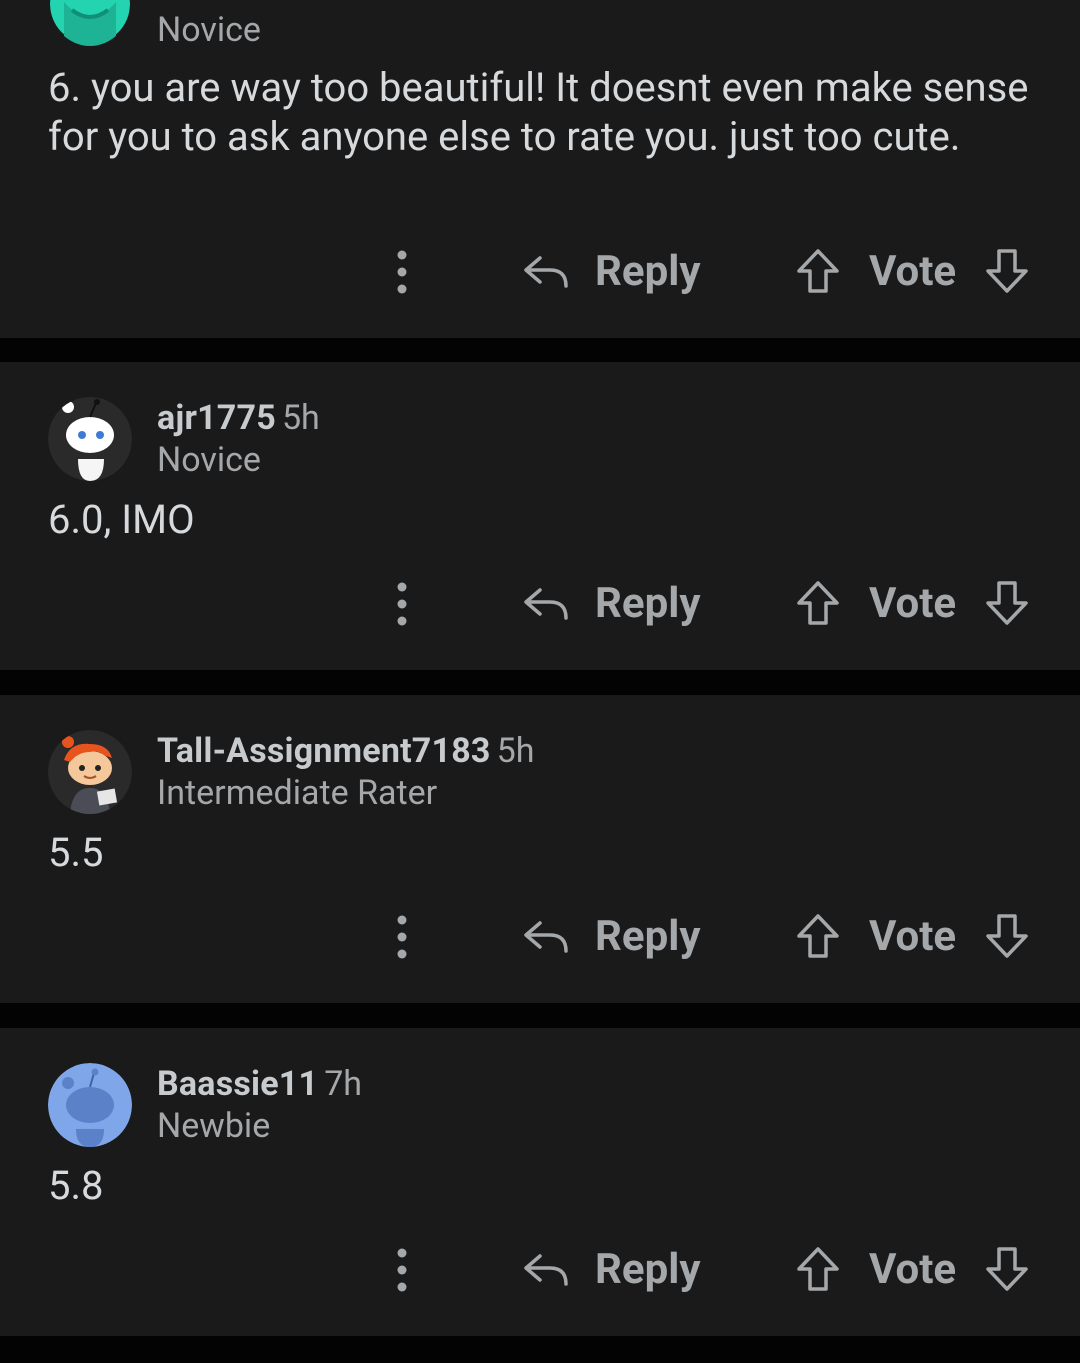 The image size is (1080, 1363). I want to click on comment-header: Tall-Assignment7183 5h, so click(345, 751).